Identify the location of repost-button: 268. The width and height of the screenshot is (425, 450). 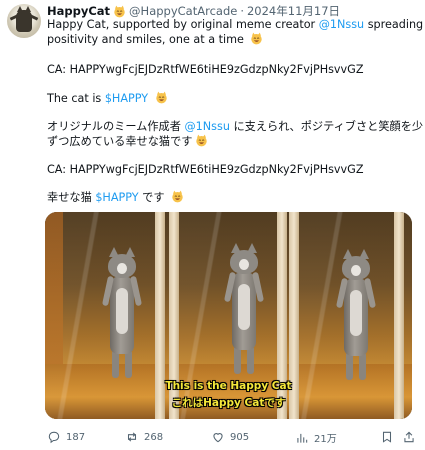
(144, 437).